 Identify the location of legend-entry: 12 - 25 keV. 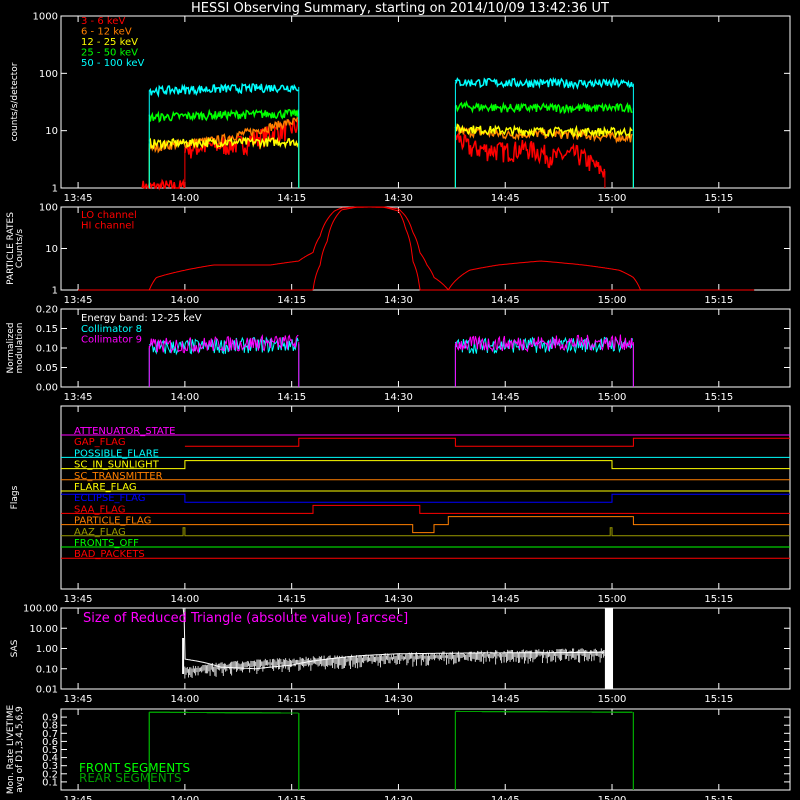
(109, 42).